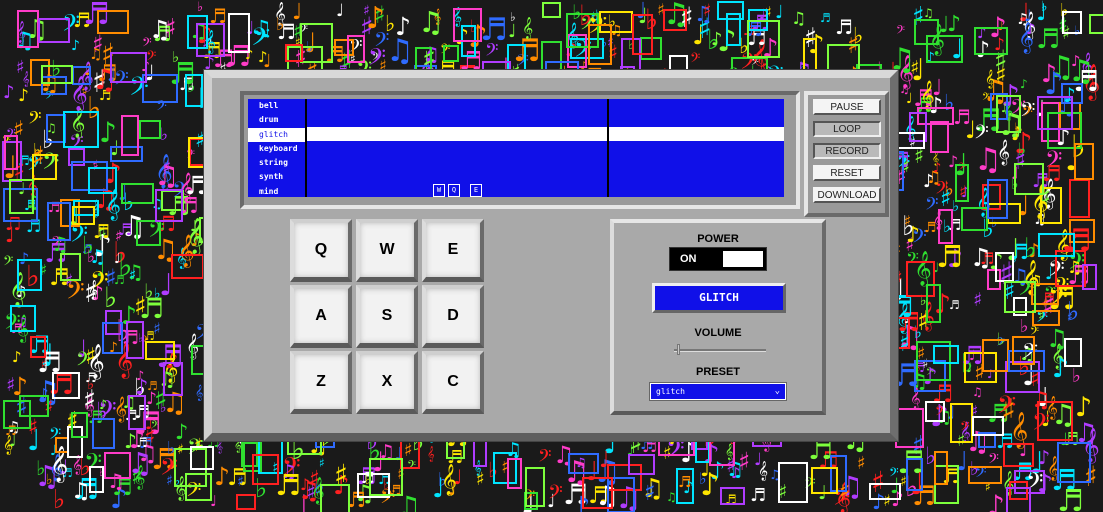 This screenshot has width=1103, height=512. I want to click on reset-button: RESET, so click(847, 173).